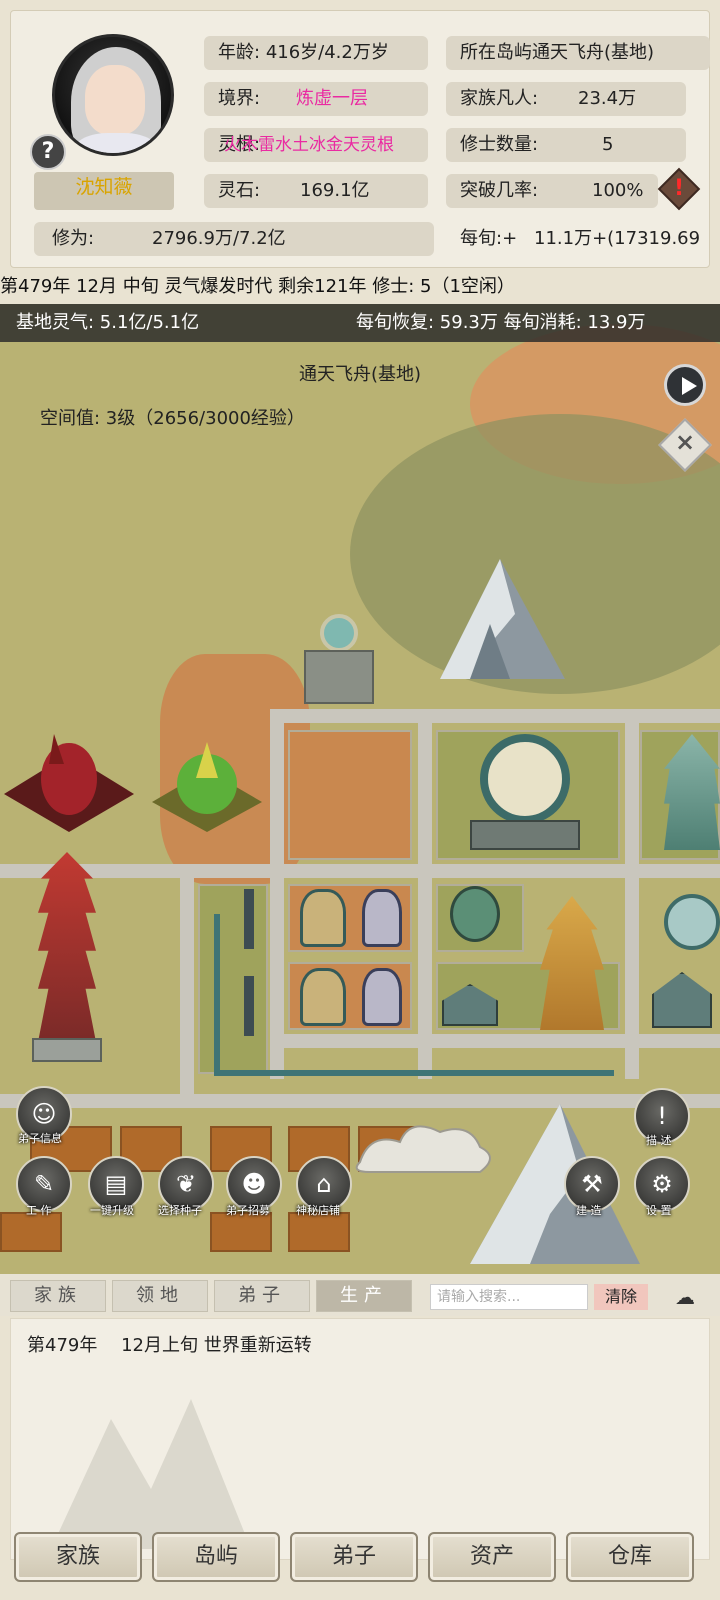  I want to click on log-tabs: 家族 领地 弟子 生产 清除 ☁, so click(360, 1295).